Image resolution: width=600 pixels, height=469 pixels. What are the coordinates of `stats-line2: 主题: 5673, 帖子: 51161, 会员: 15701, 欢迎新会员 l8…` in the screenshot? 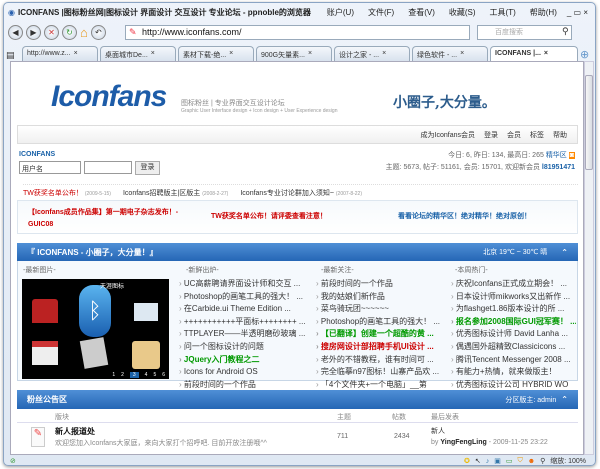 It's located at (480, 167).